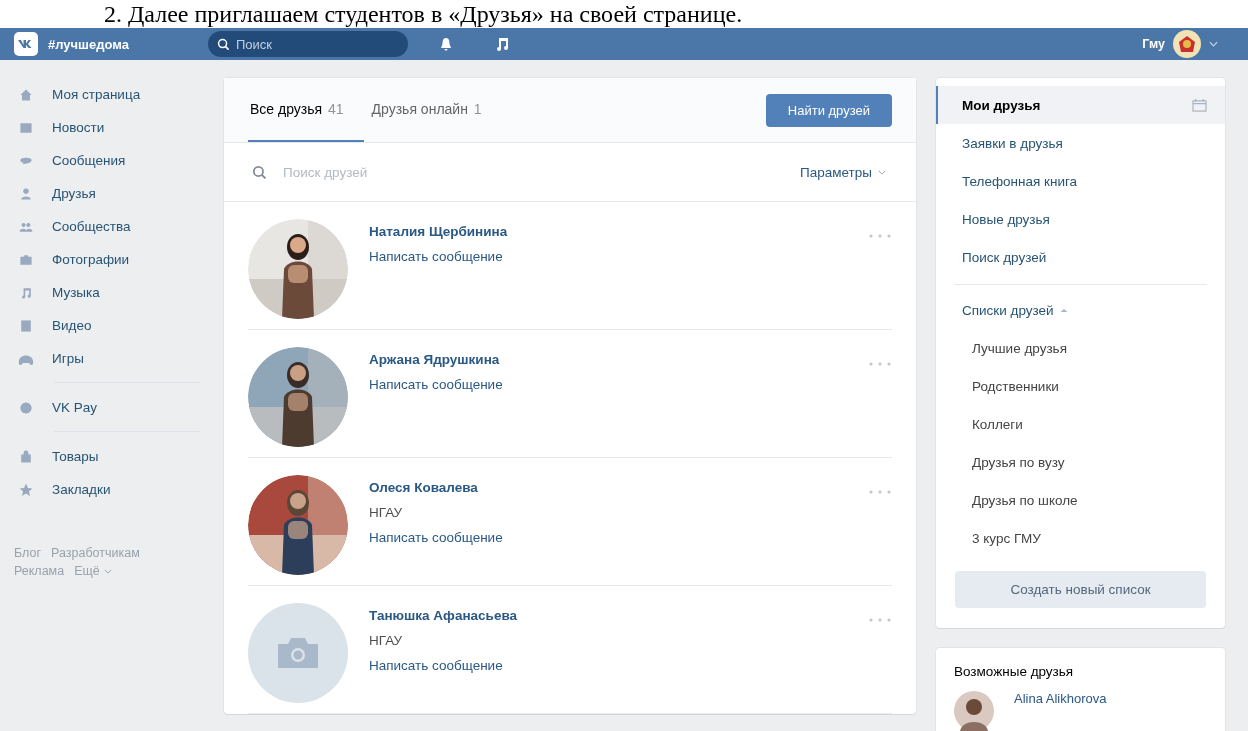  What do you see at coordinates (446, 44) in the screenshot?
I see `bell-icon` at bounding box center [446, 44].